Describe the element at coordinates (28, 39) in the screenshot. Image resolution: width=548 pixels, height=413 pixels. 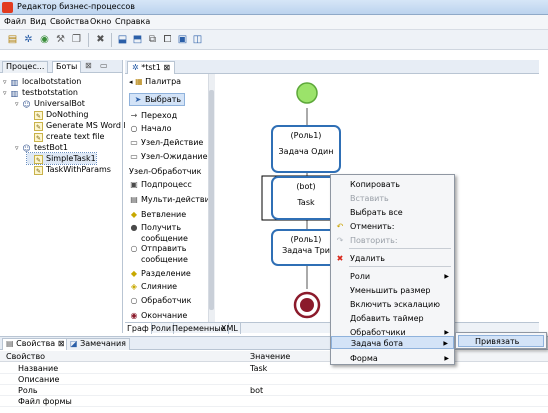
I see `settings-icon: ✲` at that location.